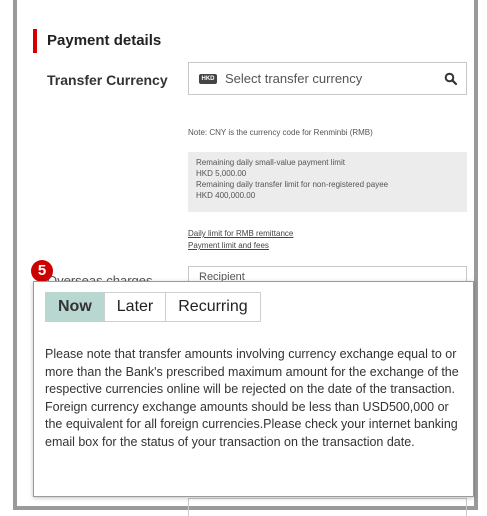 This screenshot has height=516, width=487. What do you see at coordinates (228, 245) in the screenshot?
I see `payment-limit-fees-link: Payment limit and fees` at bounding box center [228, 245].